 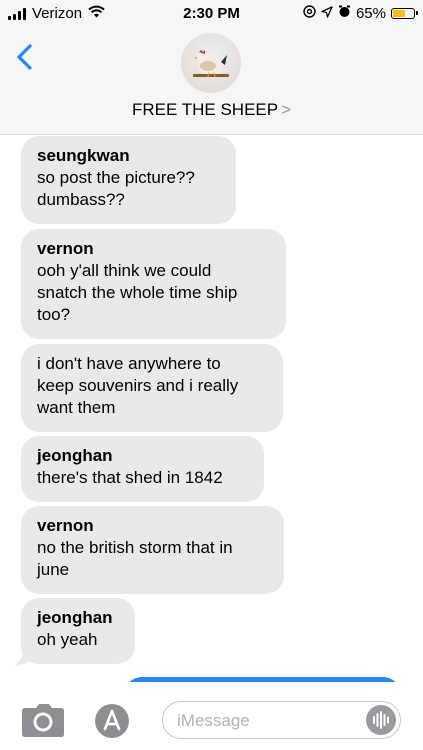 I want to click on imessage-field, so click(x=281, y=720).